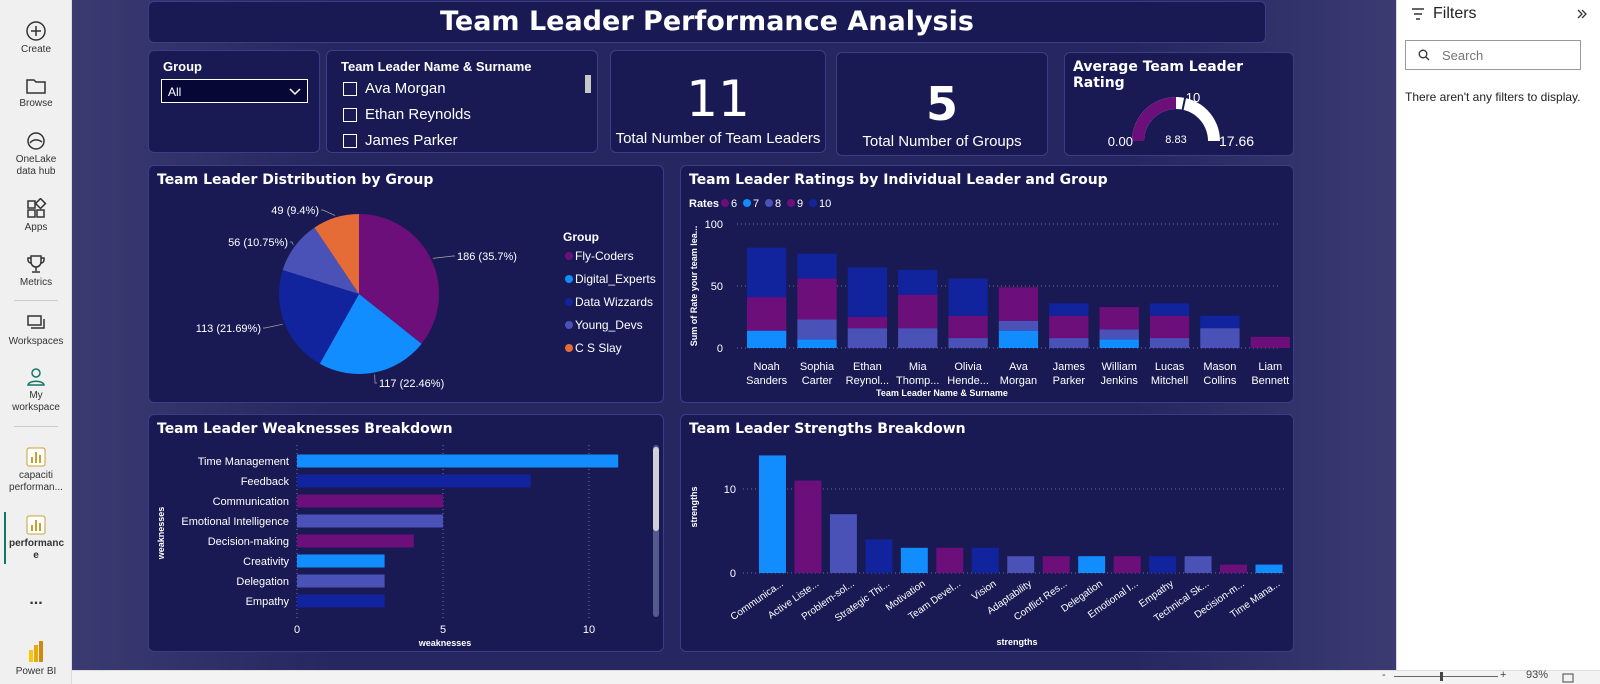 The width and height of the screenshot is (1600, 684). Describe the element at coordinates (1016, 642) in the screenshot. I see `x-axis-label: strengths` at that location.